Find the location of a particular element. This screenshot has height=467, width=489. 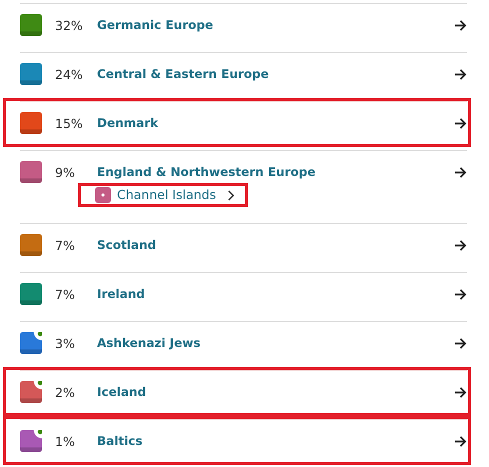

percentage: 32% is located at coordinates (69, 25).